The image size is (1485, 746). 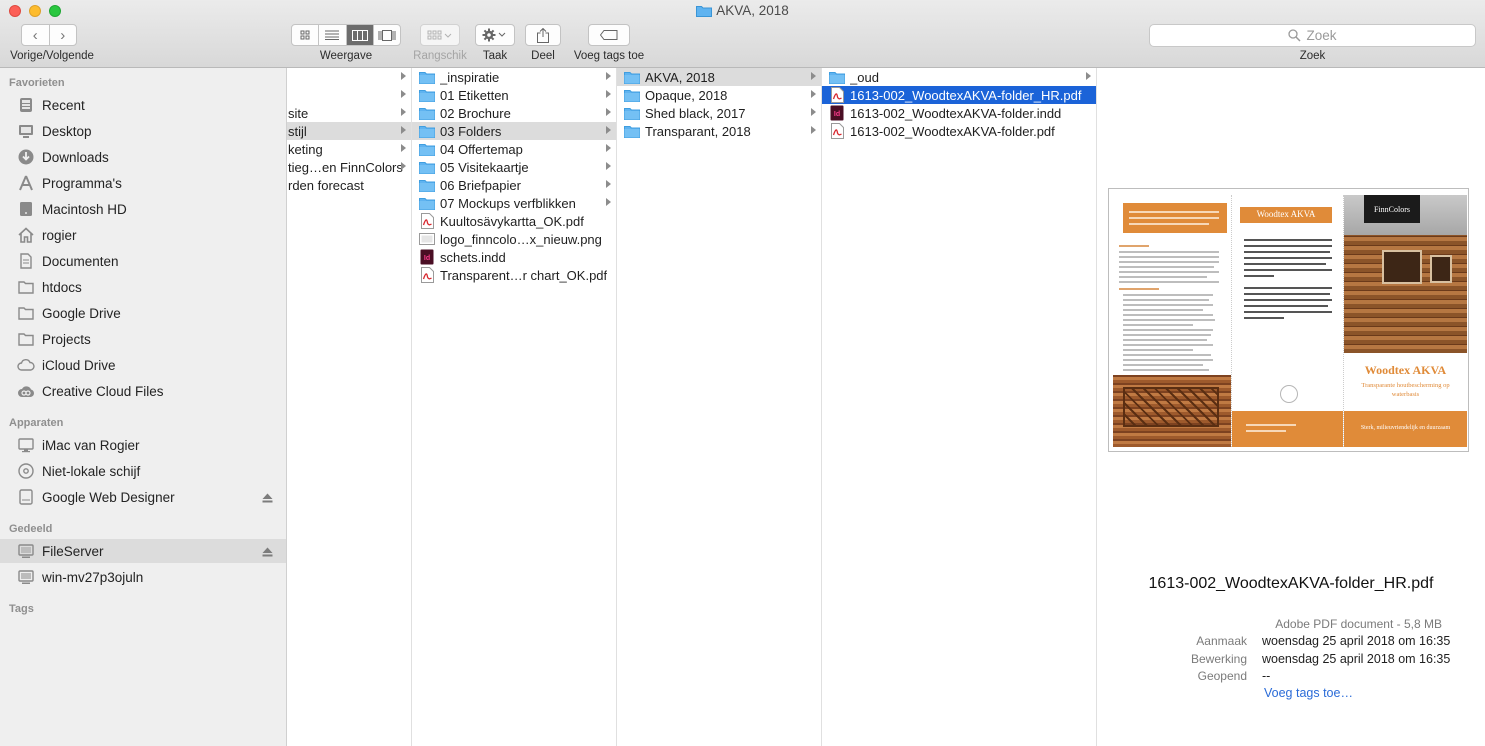 What do you see at coordinates (719, 95) in the screenshot?
I see `folder-row: Opaque, 2018` at bounding box center [719, 95].